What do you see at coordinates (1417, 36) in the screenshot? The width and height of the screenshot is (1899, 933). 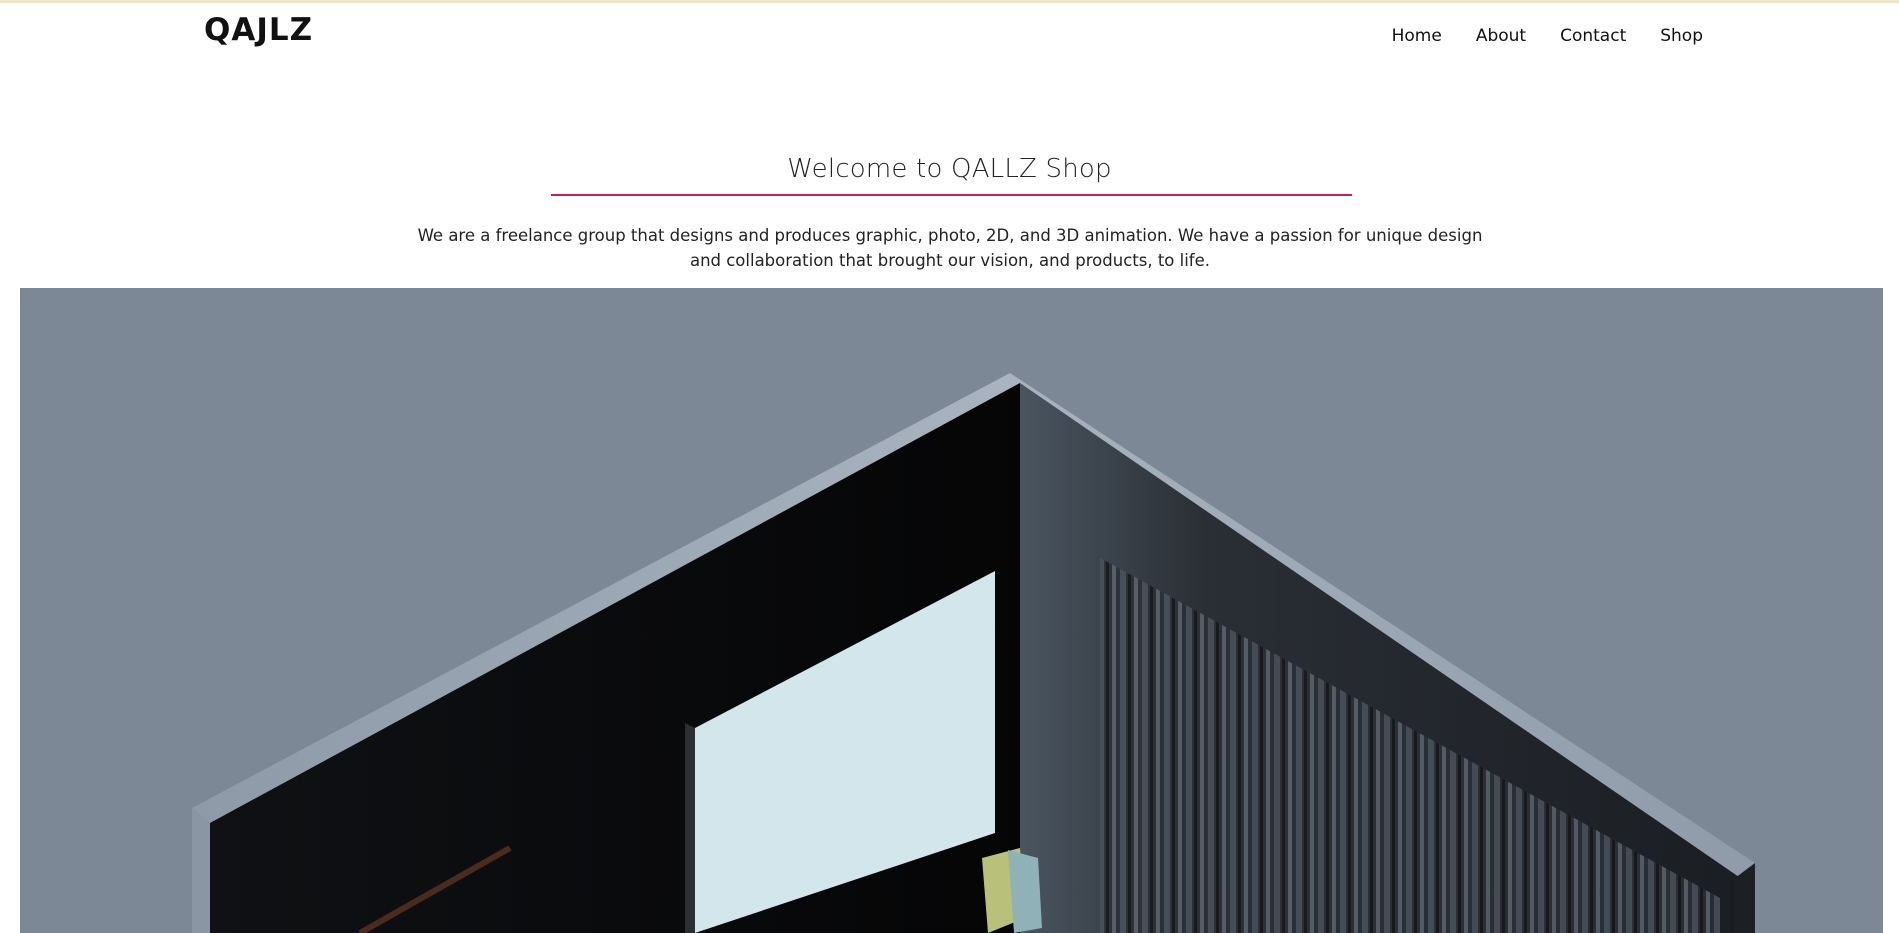 I see `nav-link-home: Home` at bounding box center [1417, 36].